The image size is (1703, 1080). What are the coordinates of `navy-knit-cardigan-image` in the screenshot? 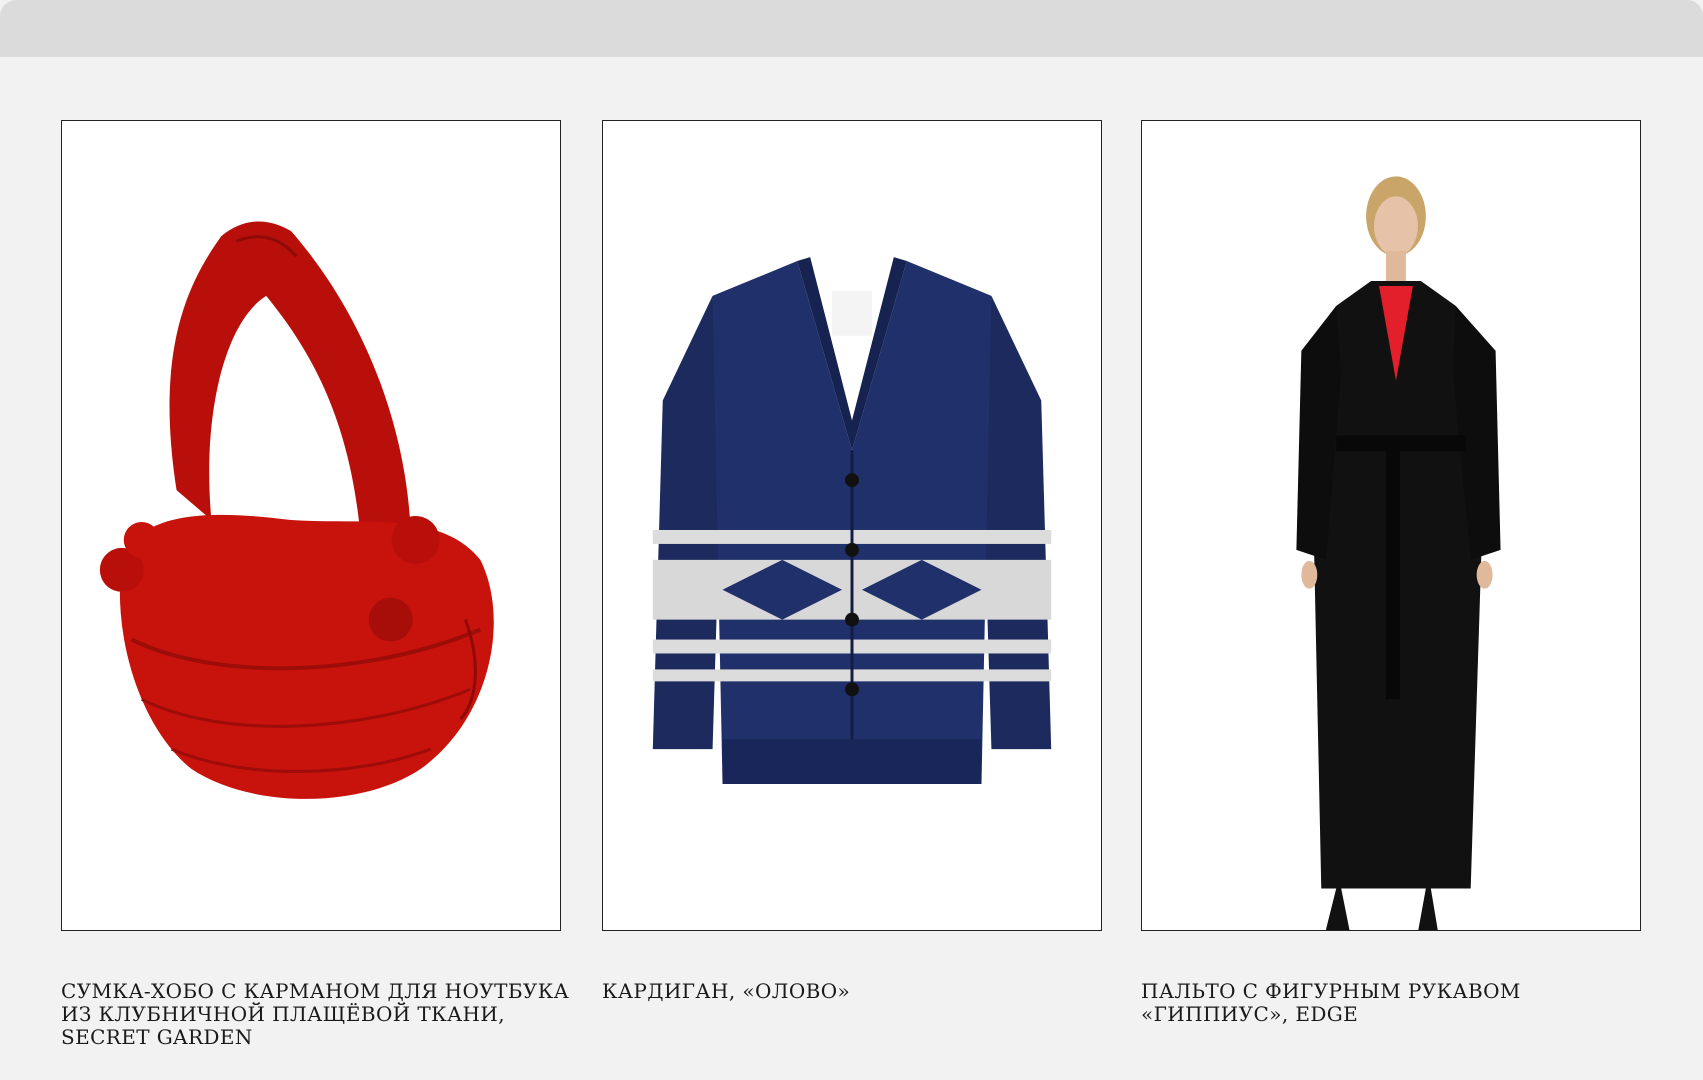 It's located at (852, 520).